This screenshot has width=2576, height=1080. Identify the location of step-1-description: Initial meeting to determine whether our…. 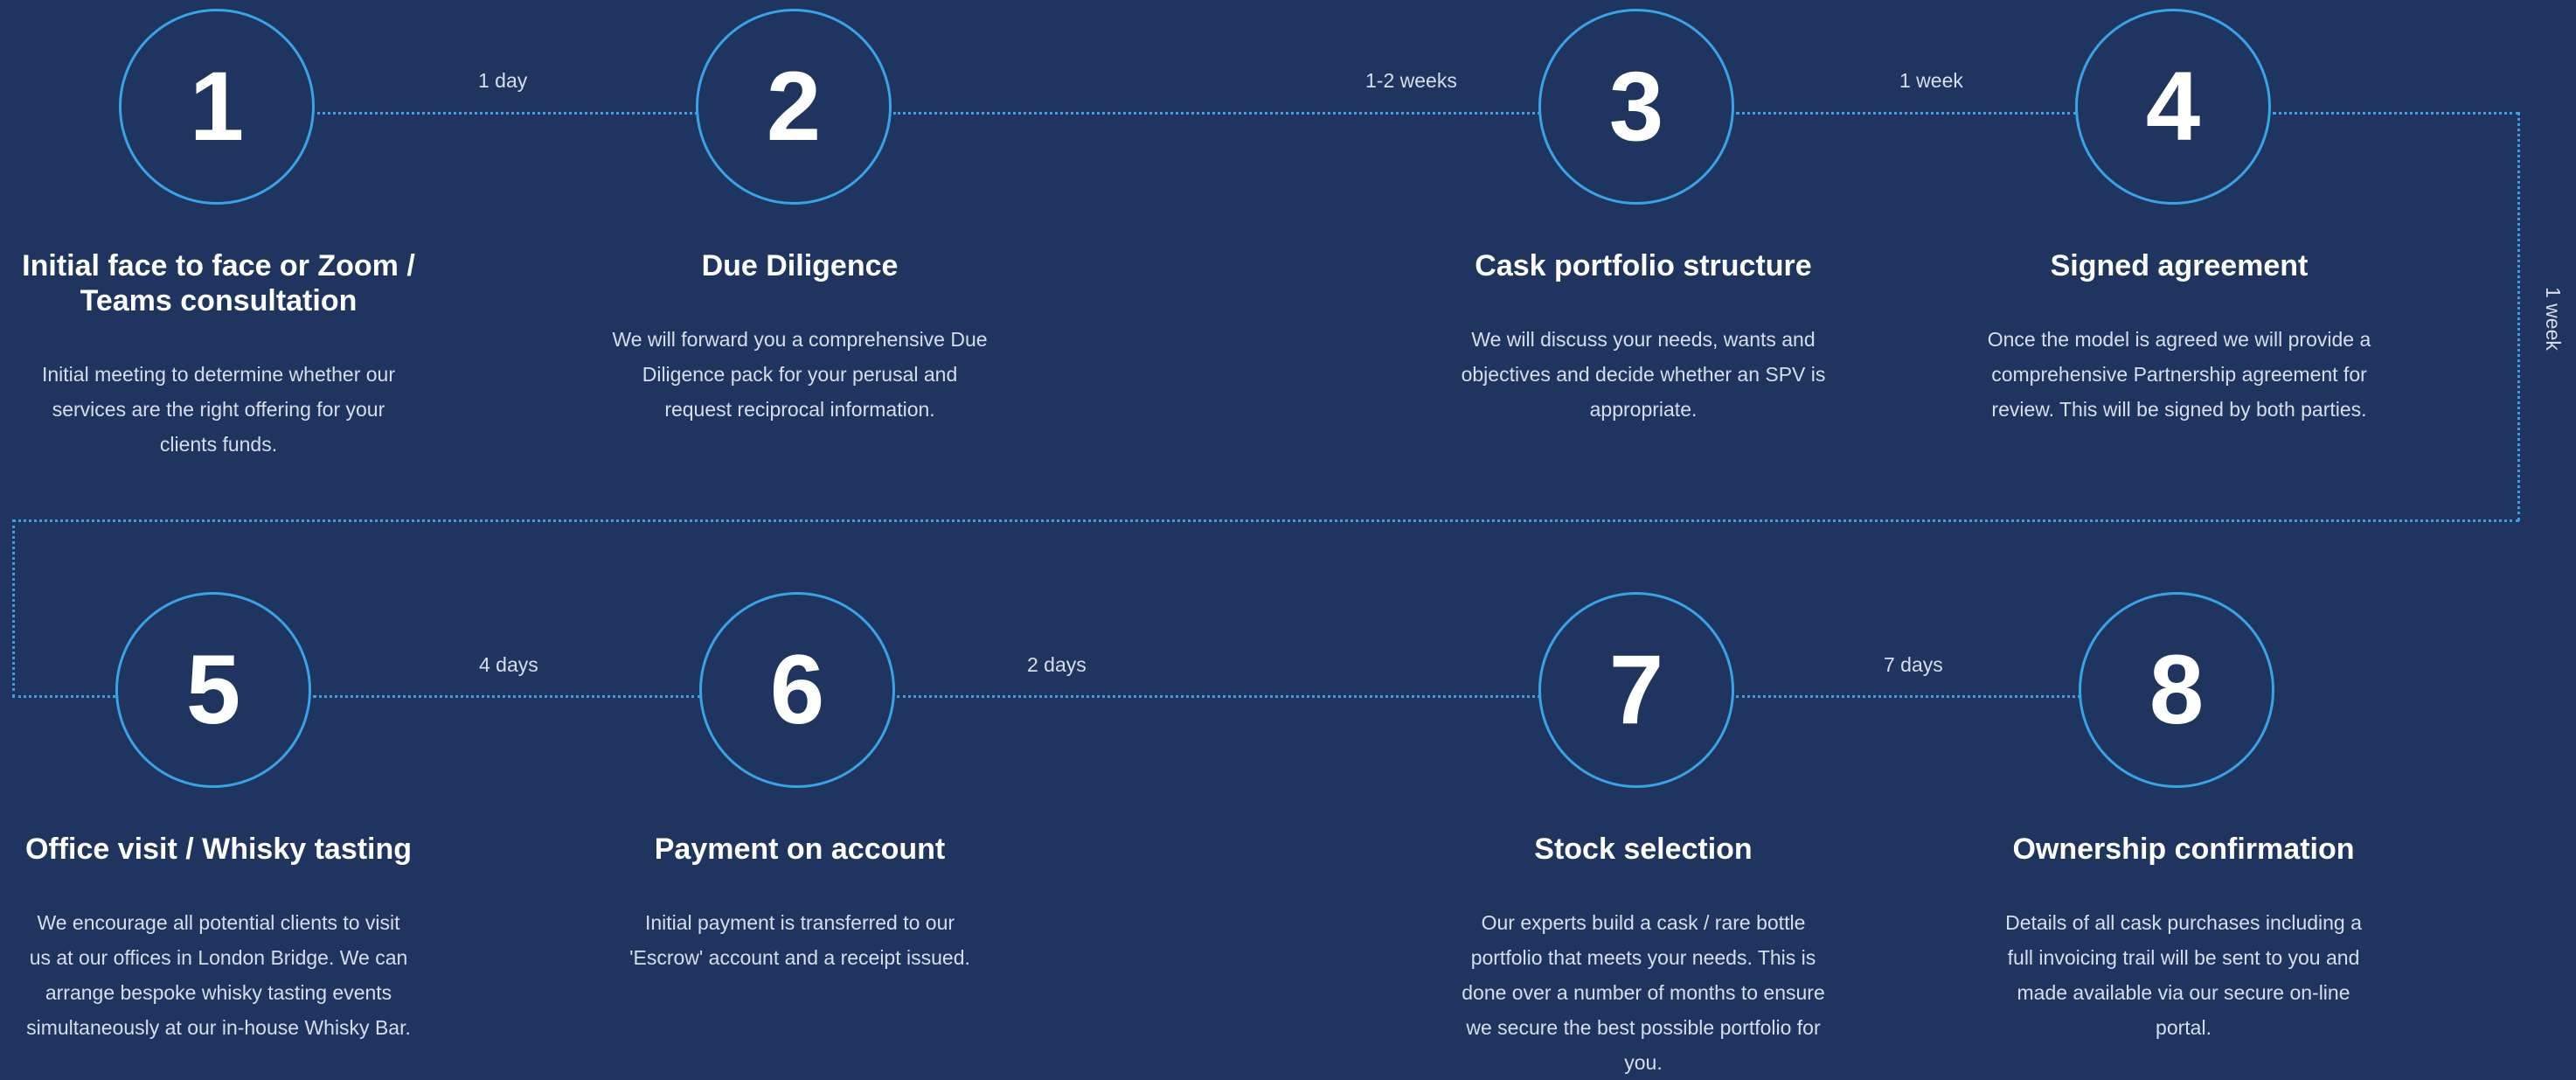
(218, 410).